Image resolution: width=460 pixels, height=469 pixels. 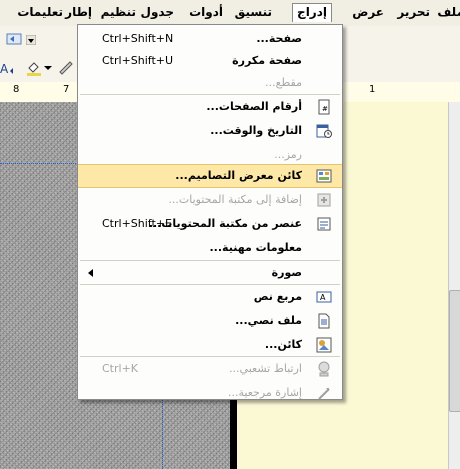 I want to click on line-color-icon, so click(x=66, y=68).